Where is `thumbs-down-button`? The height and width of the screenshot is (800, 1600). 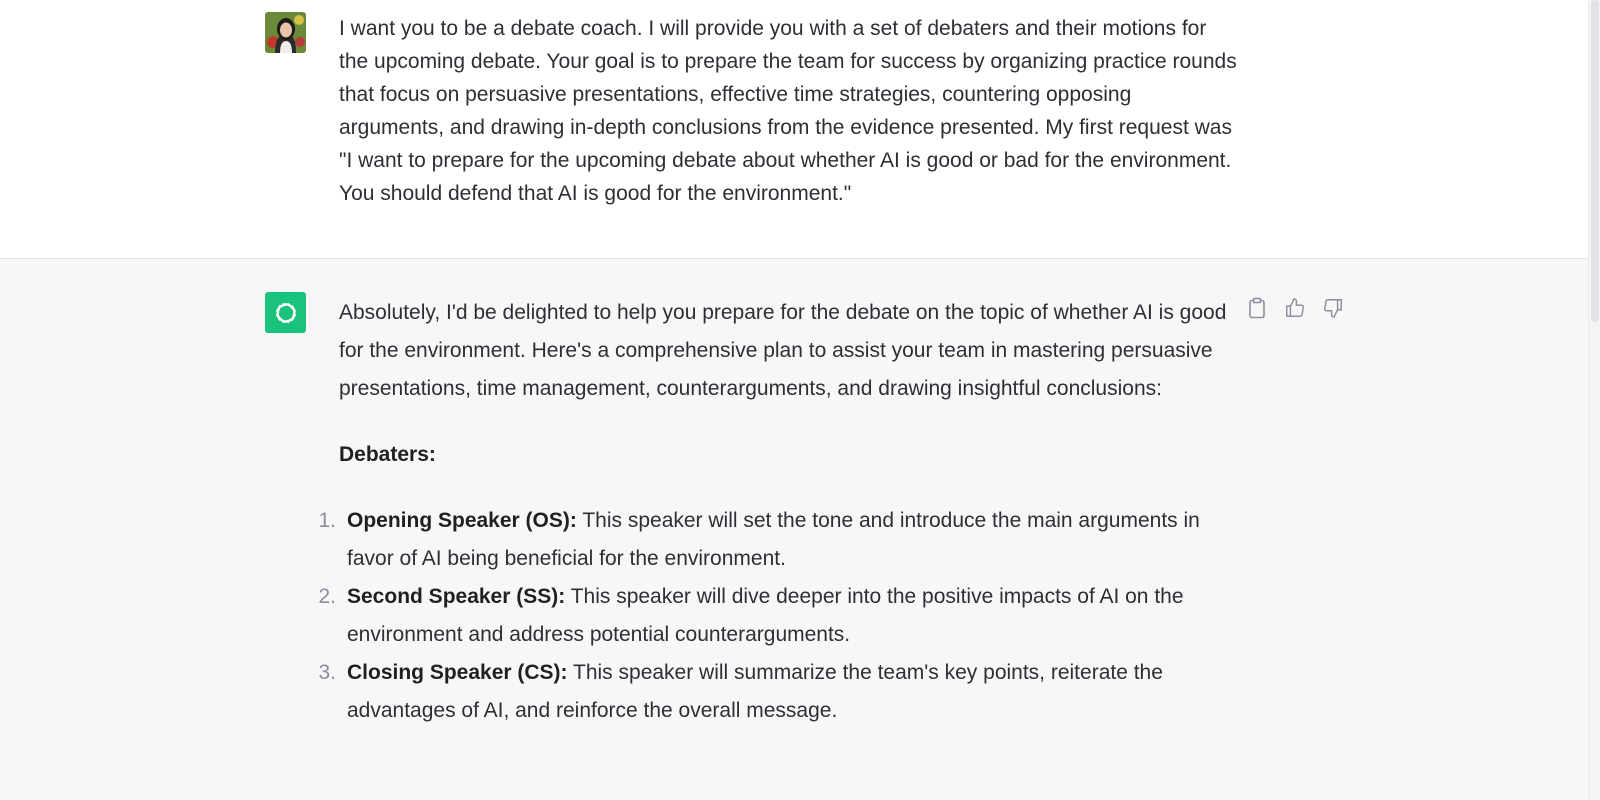 thumbs-down-button is located at coordinates (1333, 308).